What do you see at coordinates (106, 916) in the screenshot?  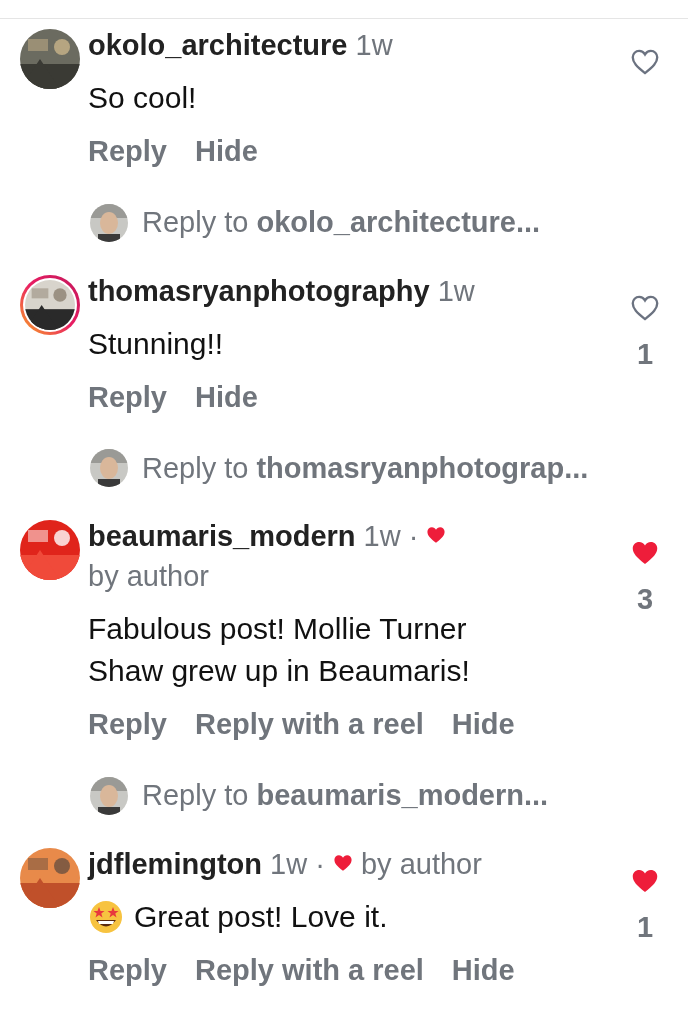 I see `emoji-icon` at bounding box center [106, 916].